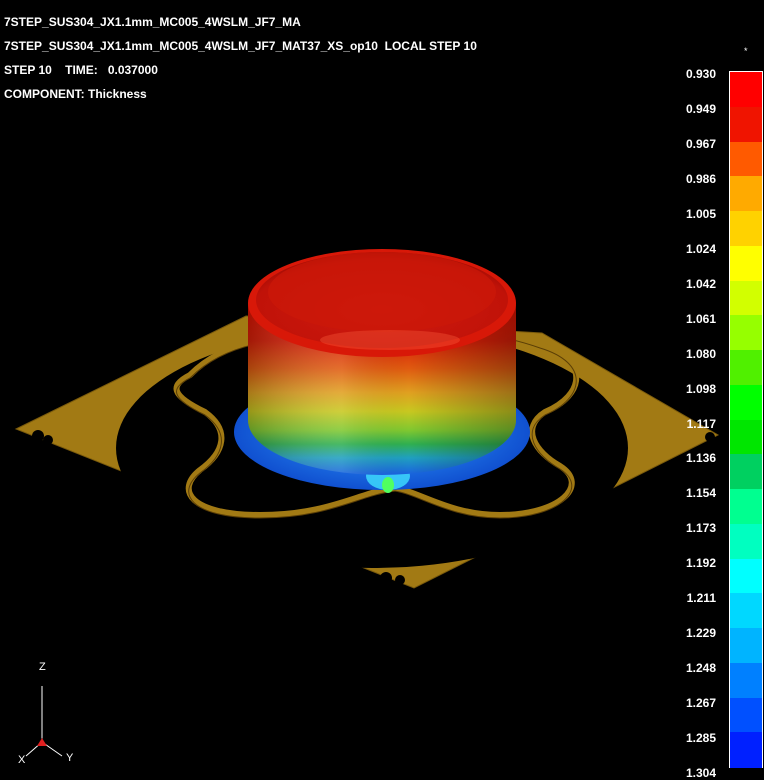 This screenshot has width=764, height=780. What do you see at coordinates (75, 94) in the screenshot?
I see `component-label: COMPONENT: Thickness` at bounding box center [75, 94].